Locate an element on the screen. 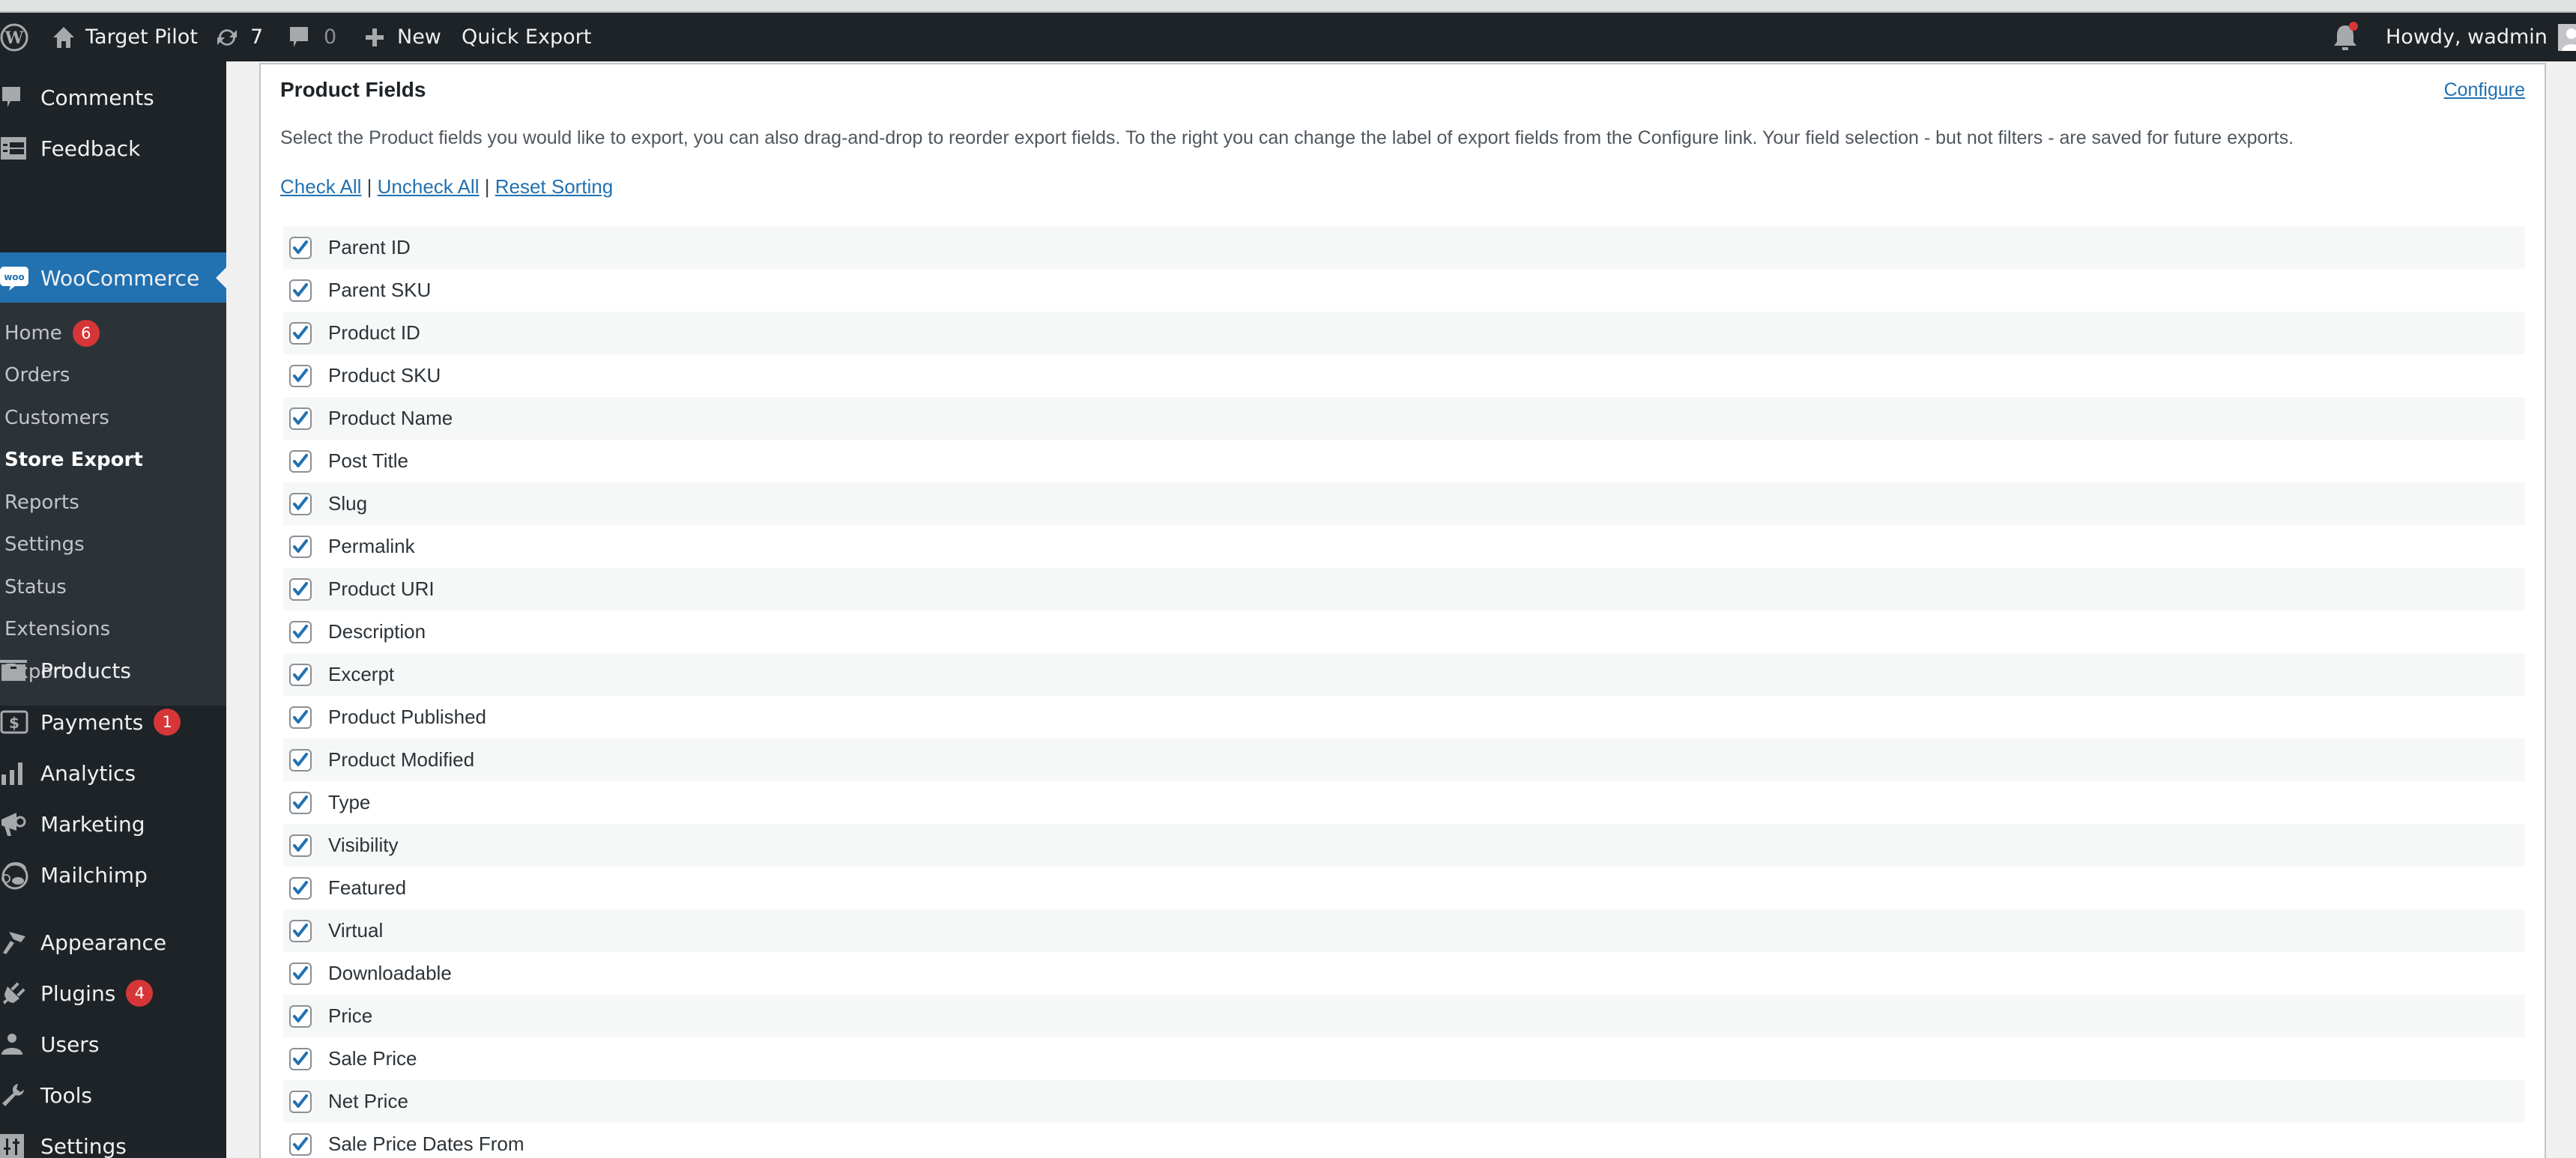  submenu-item-customers: Customers is located at coordinates (56, 418).